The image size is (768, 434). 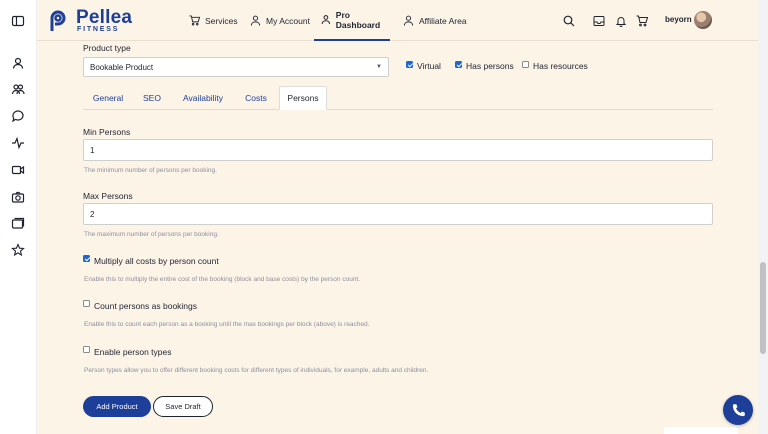 I want to click on multiply-costs-label: Multiply all costs by person count, so click(x=156, y=261).